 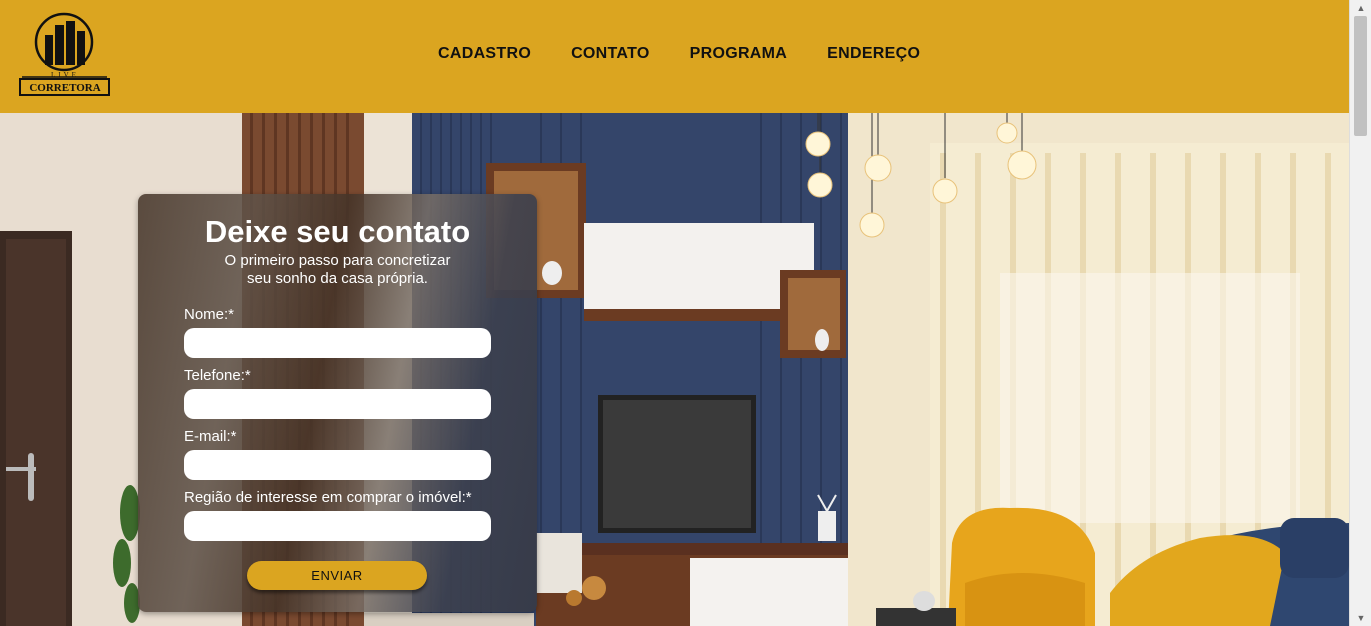 I want to click on form-title: Deixe seu contato, so click(x=337, y=231).